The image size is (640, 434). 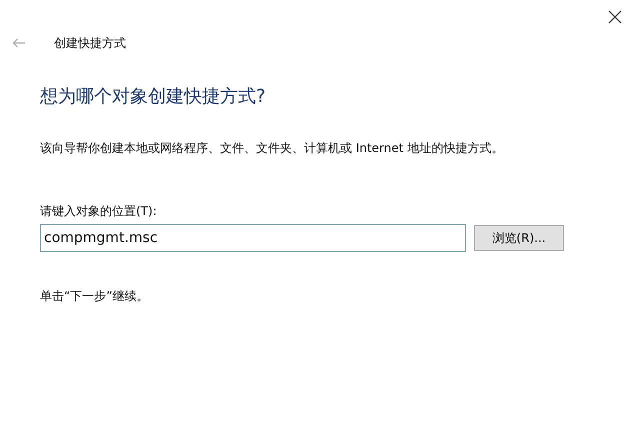 What do you see at coordinates (90, 43) in the screenshot?
I see `window-title: 创建快捷方式` at bounding box center [90, 43].